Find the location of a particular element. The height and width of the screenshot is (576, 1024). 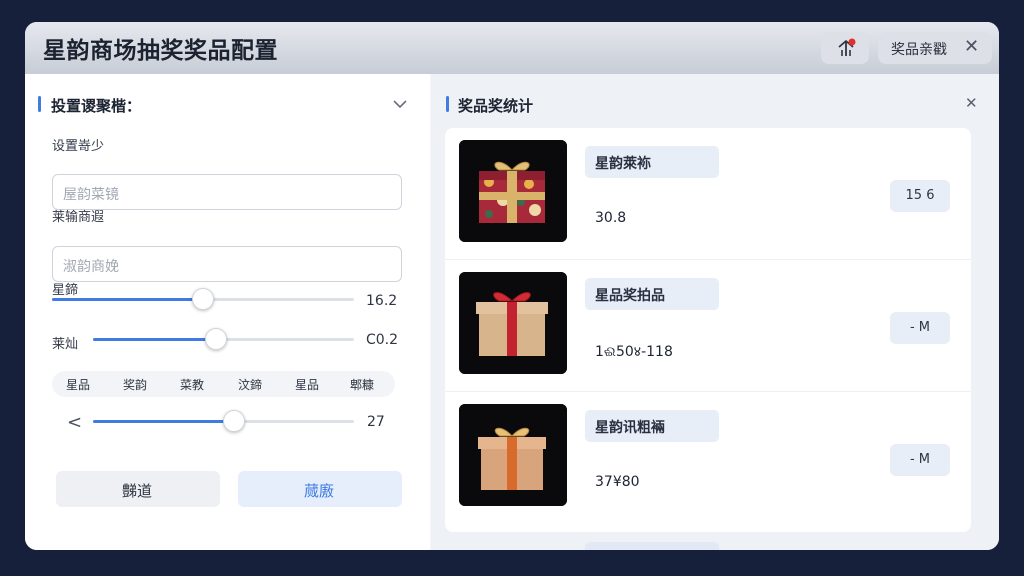

slider2-value: C0.2 is located at coordinates (382, 340).